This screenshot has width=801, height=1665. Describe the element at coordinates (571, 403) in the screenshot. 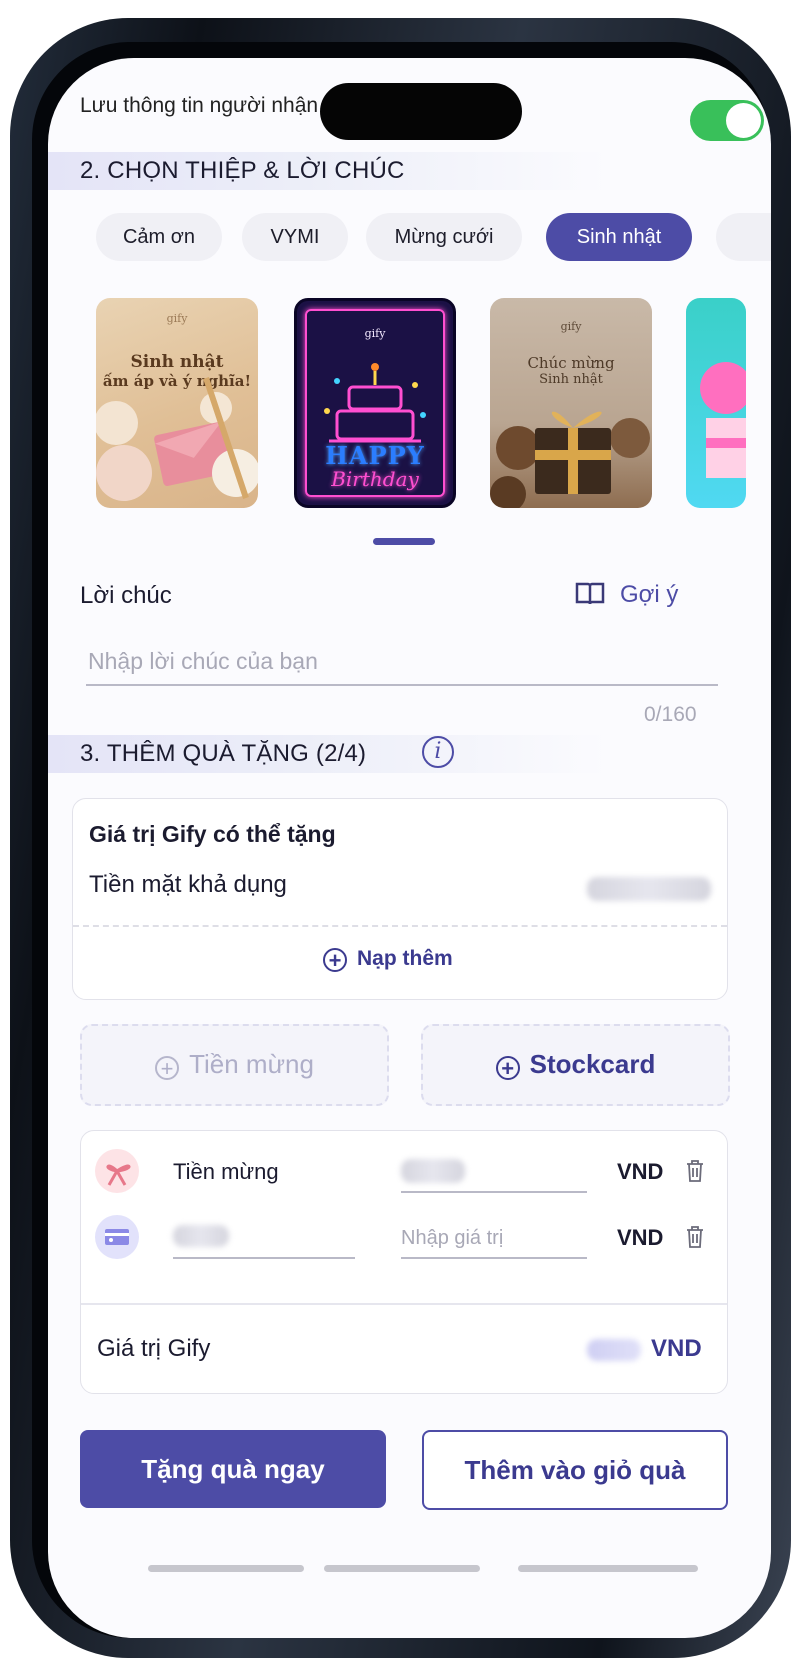

I see `card-chuc-mung-sinh-nhat: gify Chúc mừng Sinh nhật` at that location.